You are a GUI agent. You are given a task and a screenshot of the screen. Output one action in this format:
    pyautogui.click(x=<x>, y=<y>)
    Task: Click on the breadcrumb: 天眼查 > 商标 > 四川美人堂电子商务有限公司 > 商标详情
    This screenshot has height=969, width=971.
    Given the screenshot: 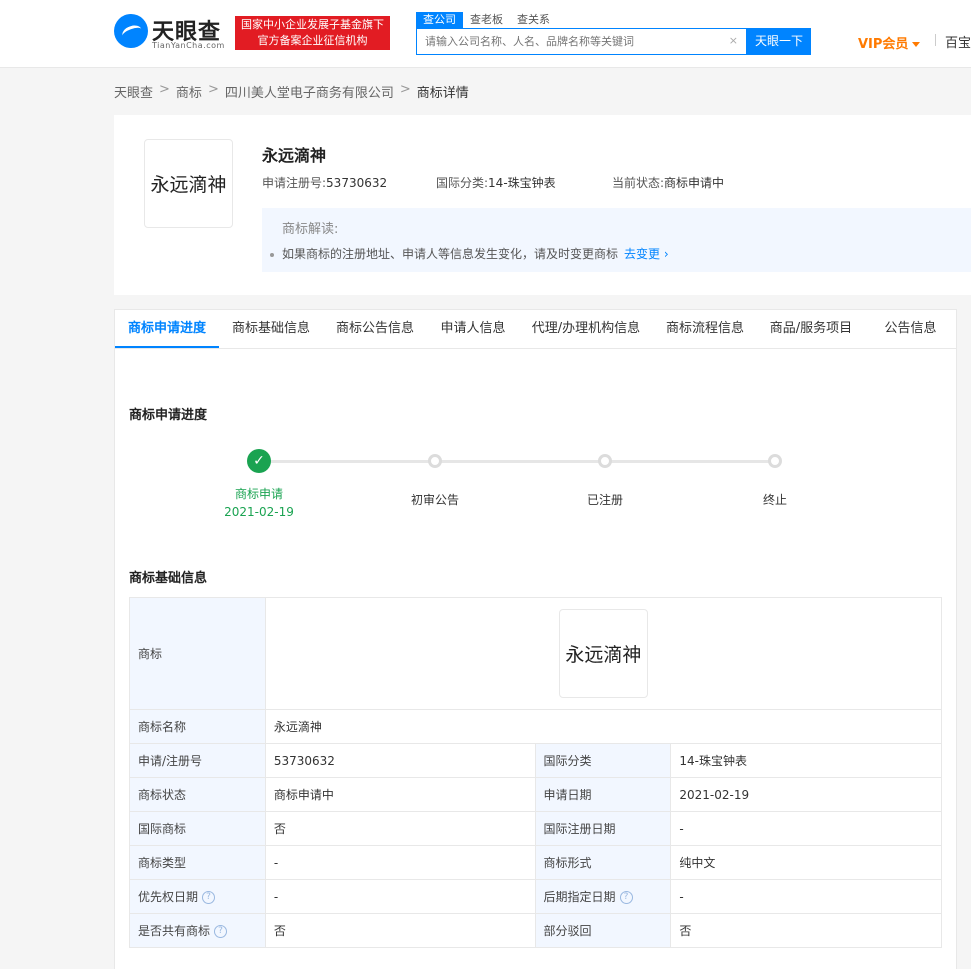 What is the action you would take?
    pyautogui.click(x=291, y=91)
    